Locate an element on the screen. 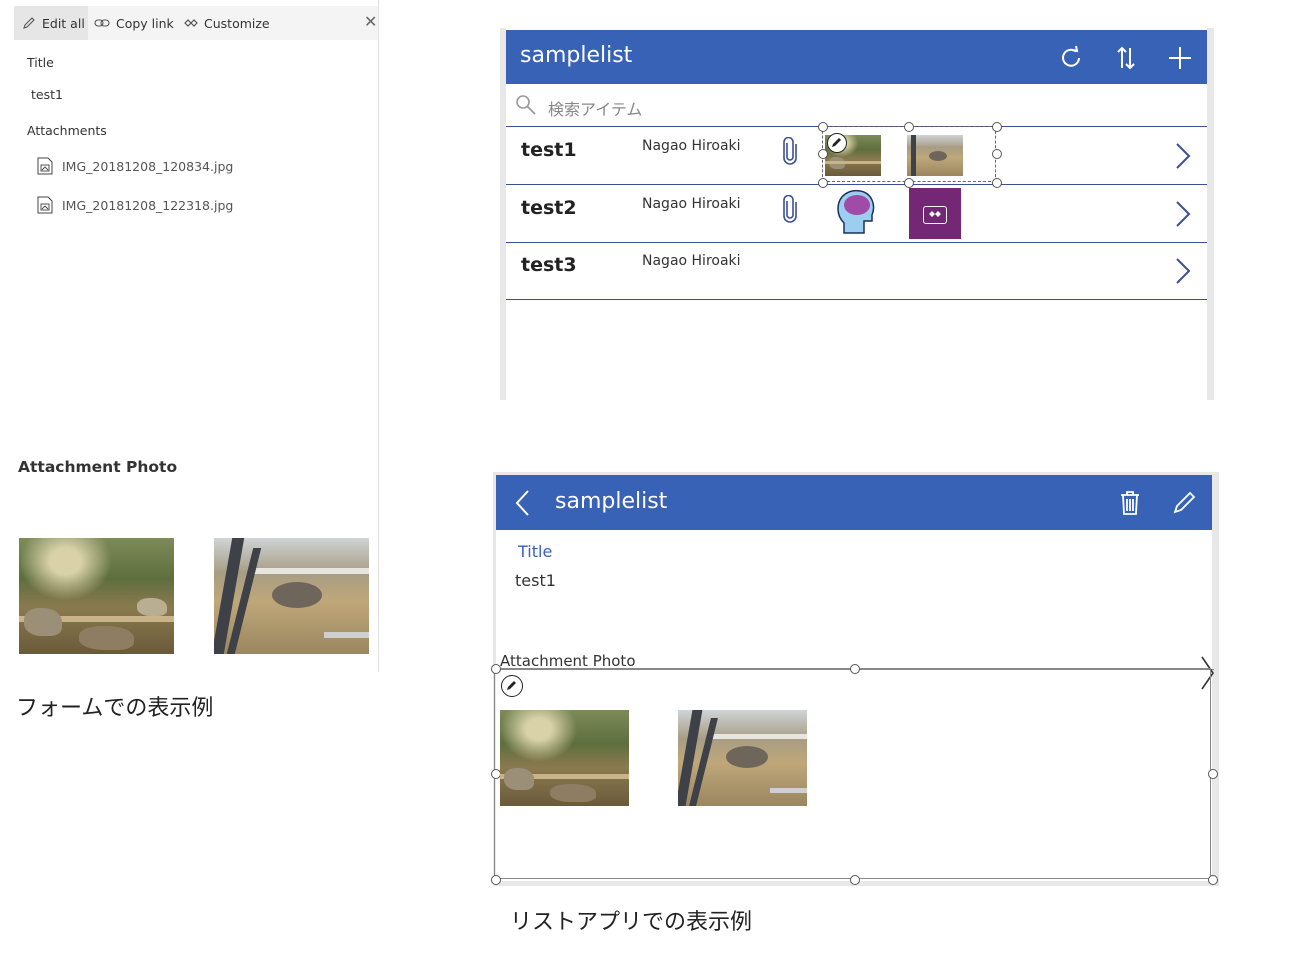 This screenshot has width=1308, height=966. attachment-item: IMG_20181208_122318.jpg is located at coordinates (135, 205).